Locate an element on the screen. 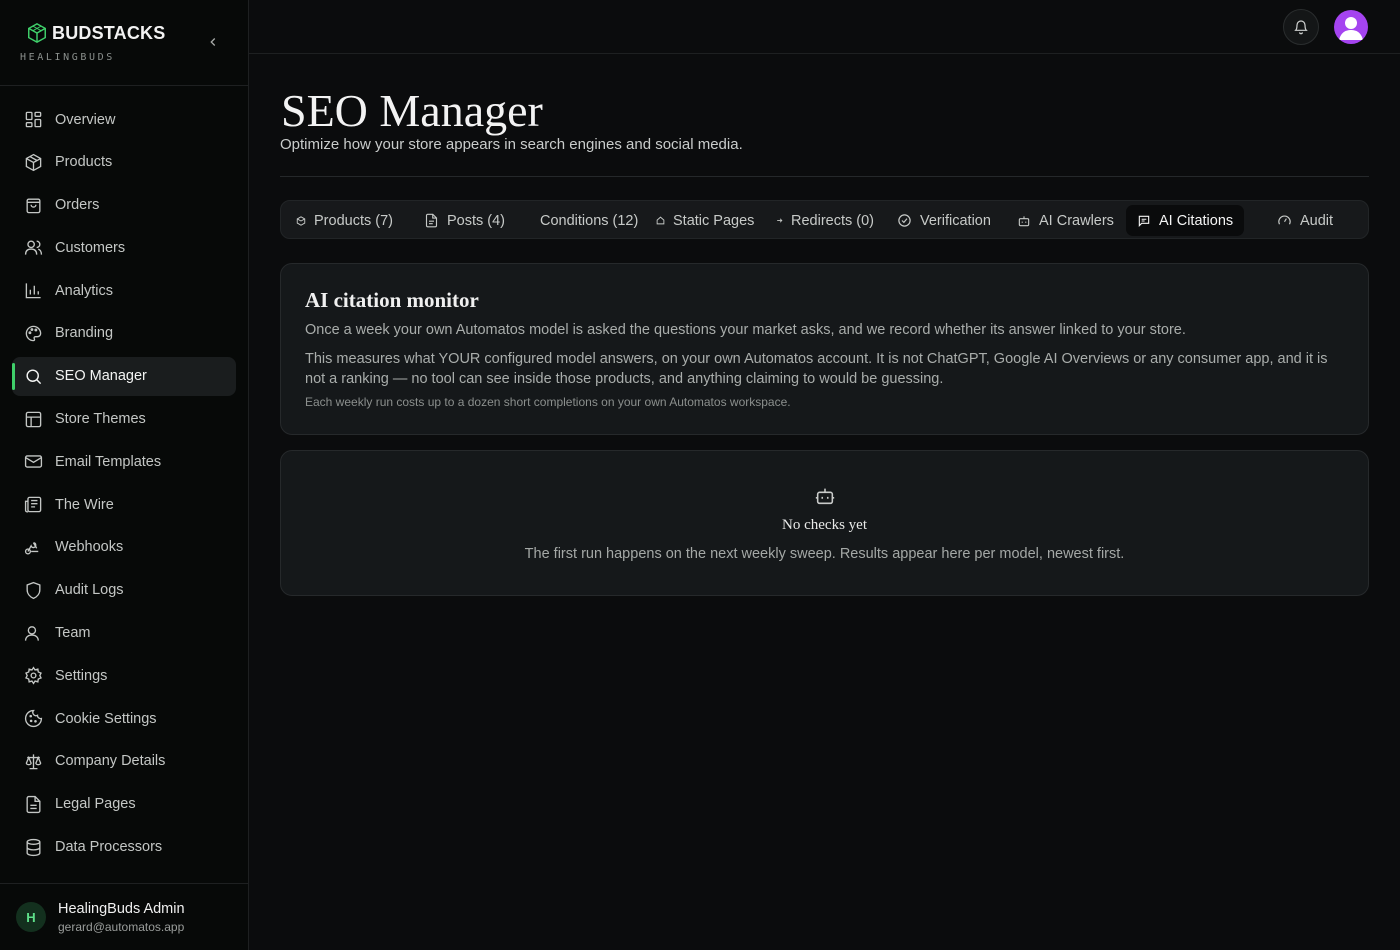 This screenshot has width=1400, height=950. user-name: HealingBuds Admin is located at coordinates (121, 909).